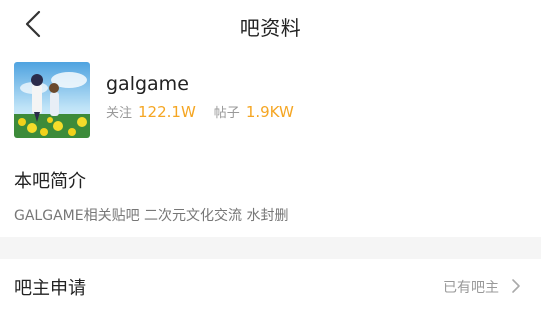 The height and width of the screenshot is (315, 541). Describe the element at coordinates (200, 111) in the screenshot. I see `forum-stats: 关注 122.1W 帖子 1.9KW` at that location.